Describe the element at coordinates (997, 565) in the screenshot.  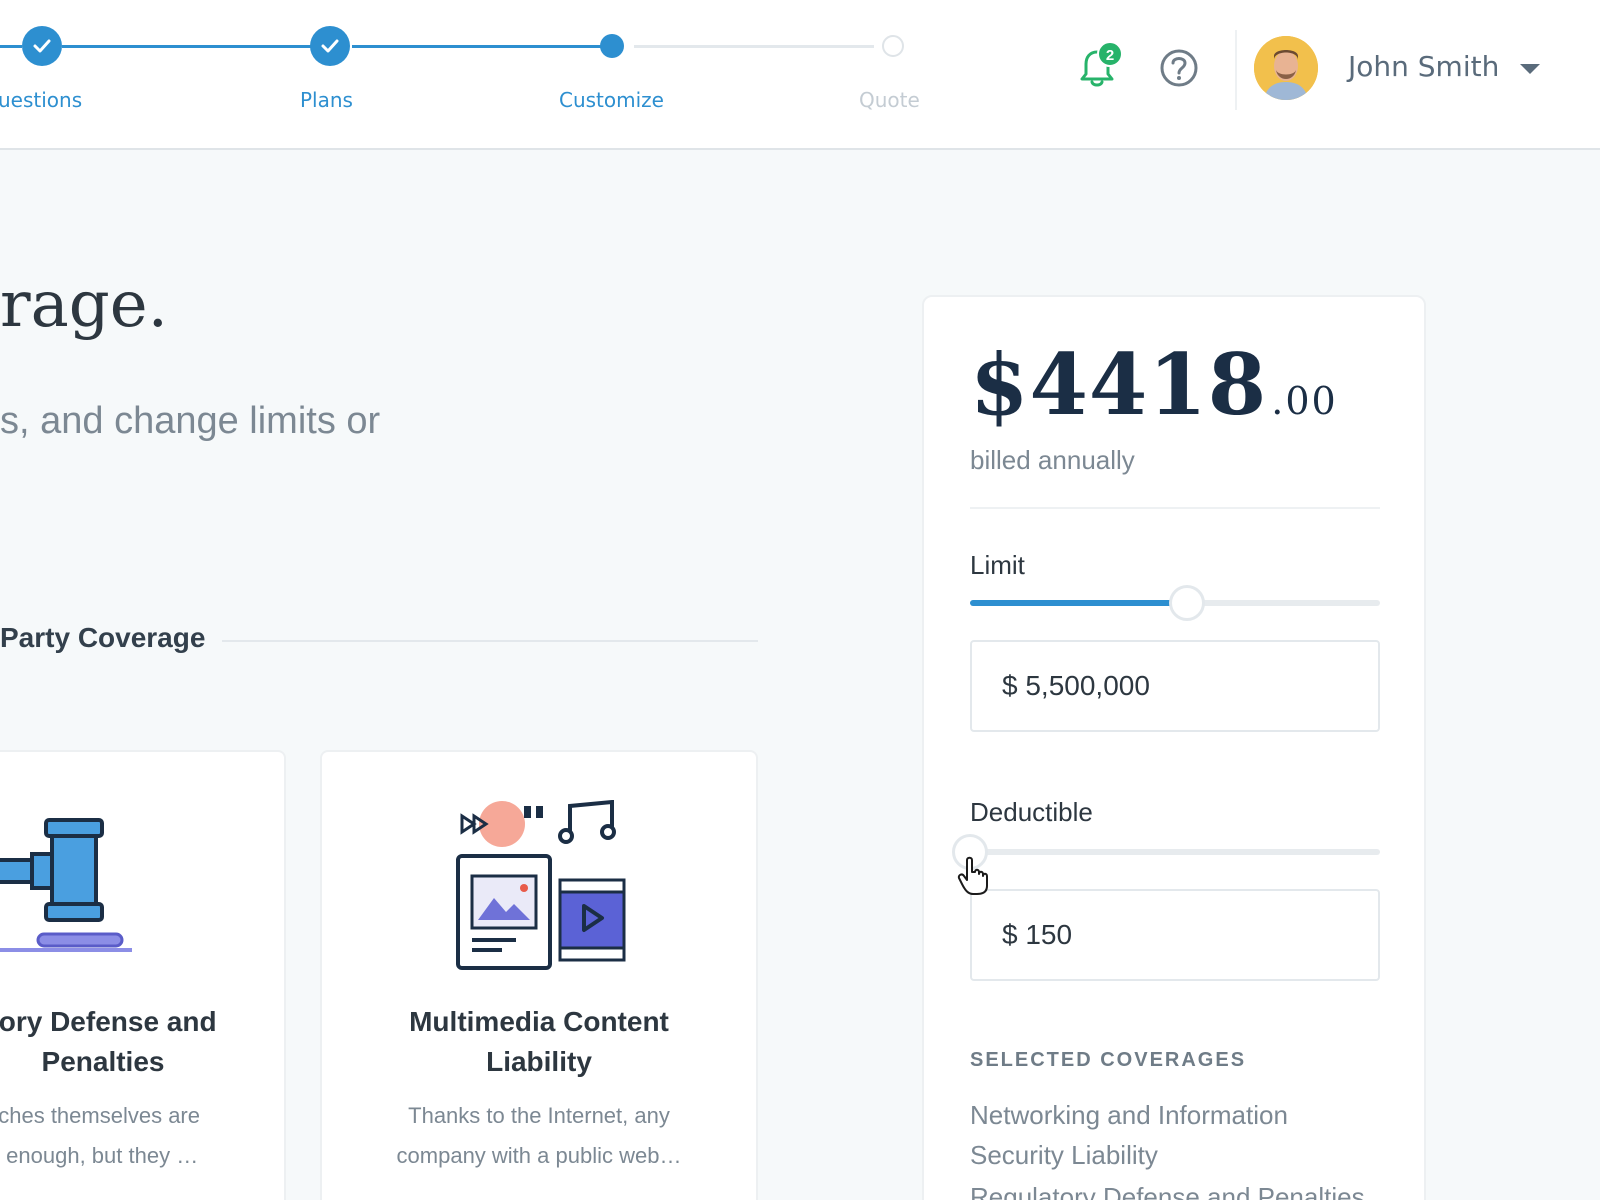
I see `limit-label: Limit` at that location.